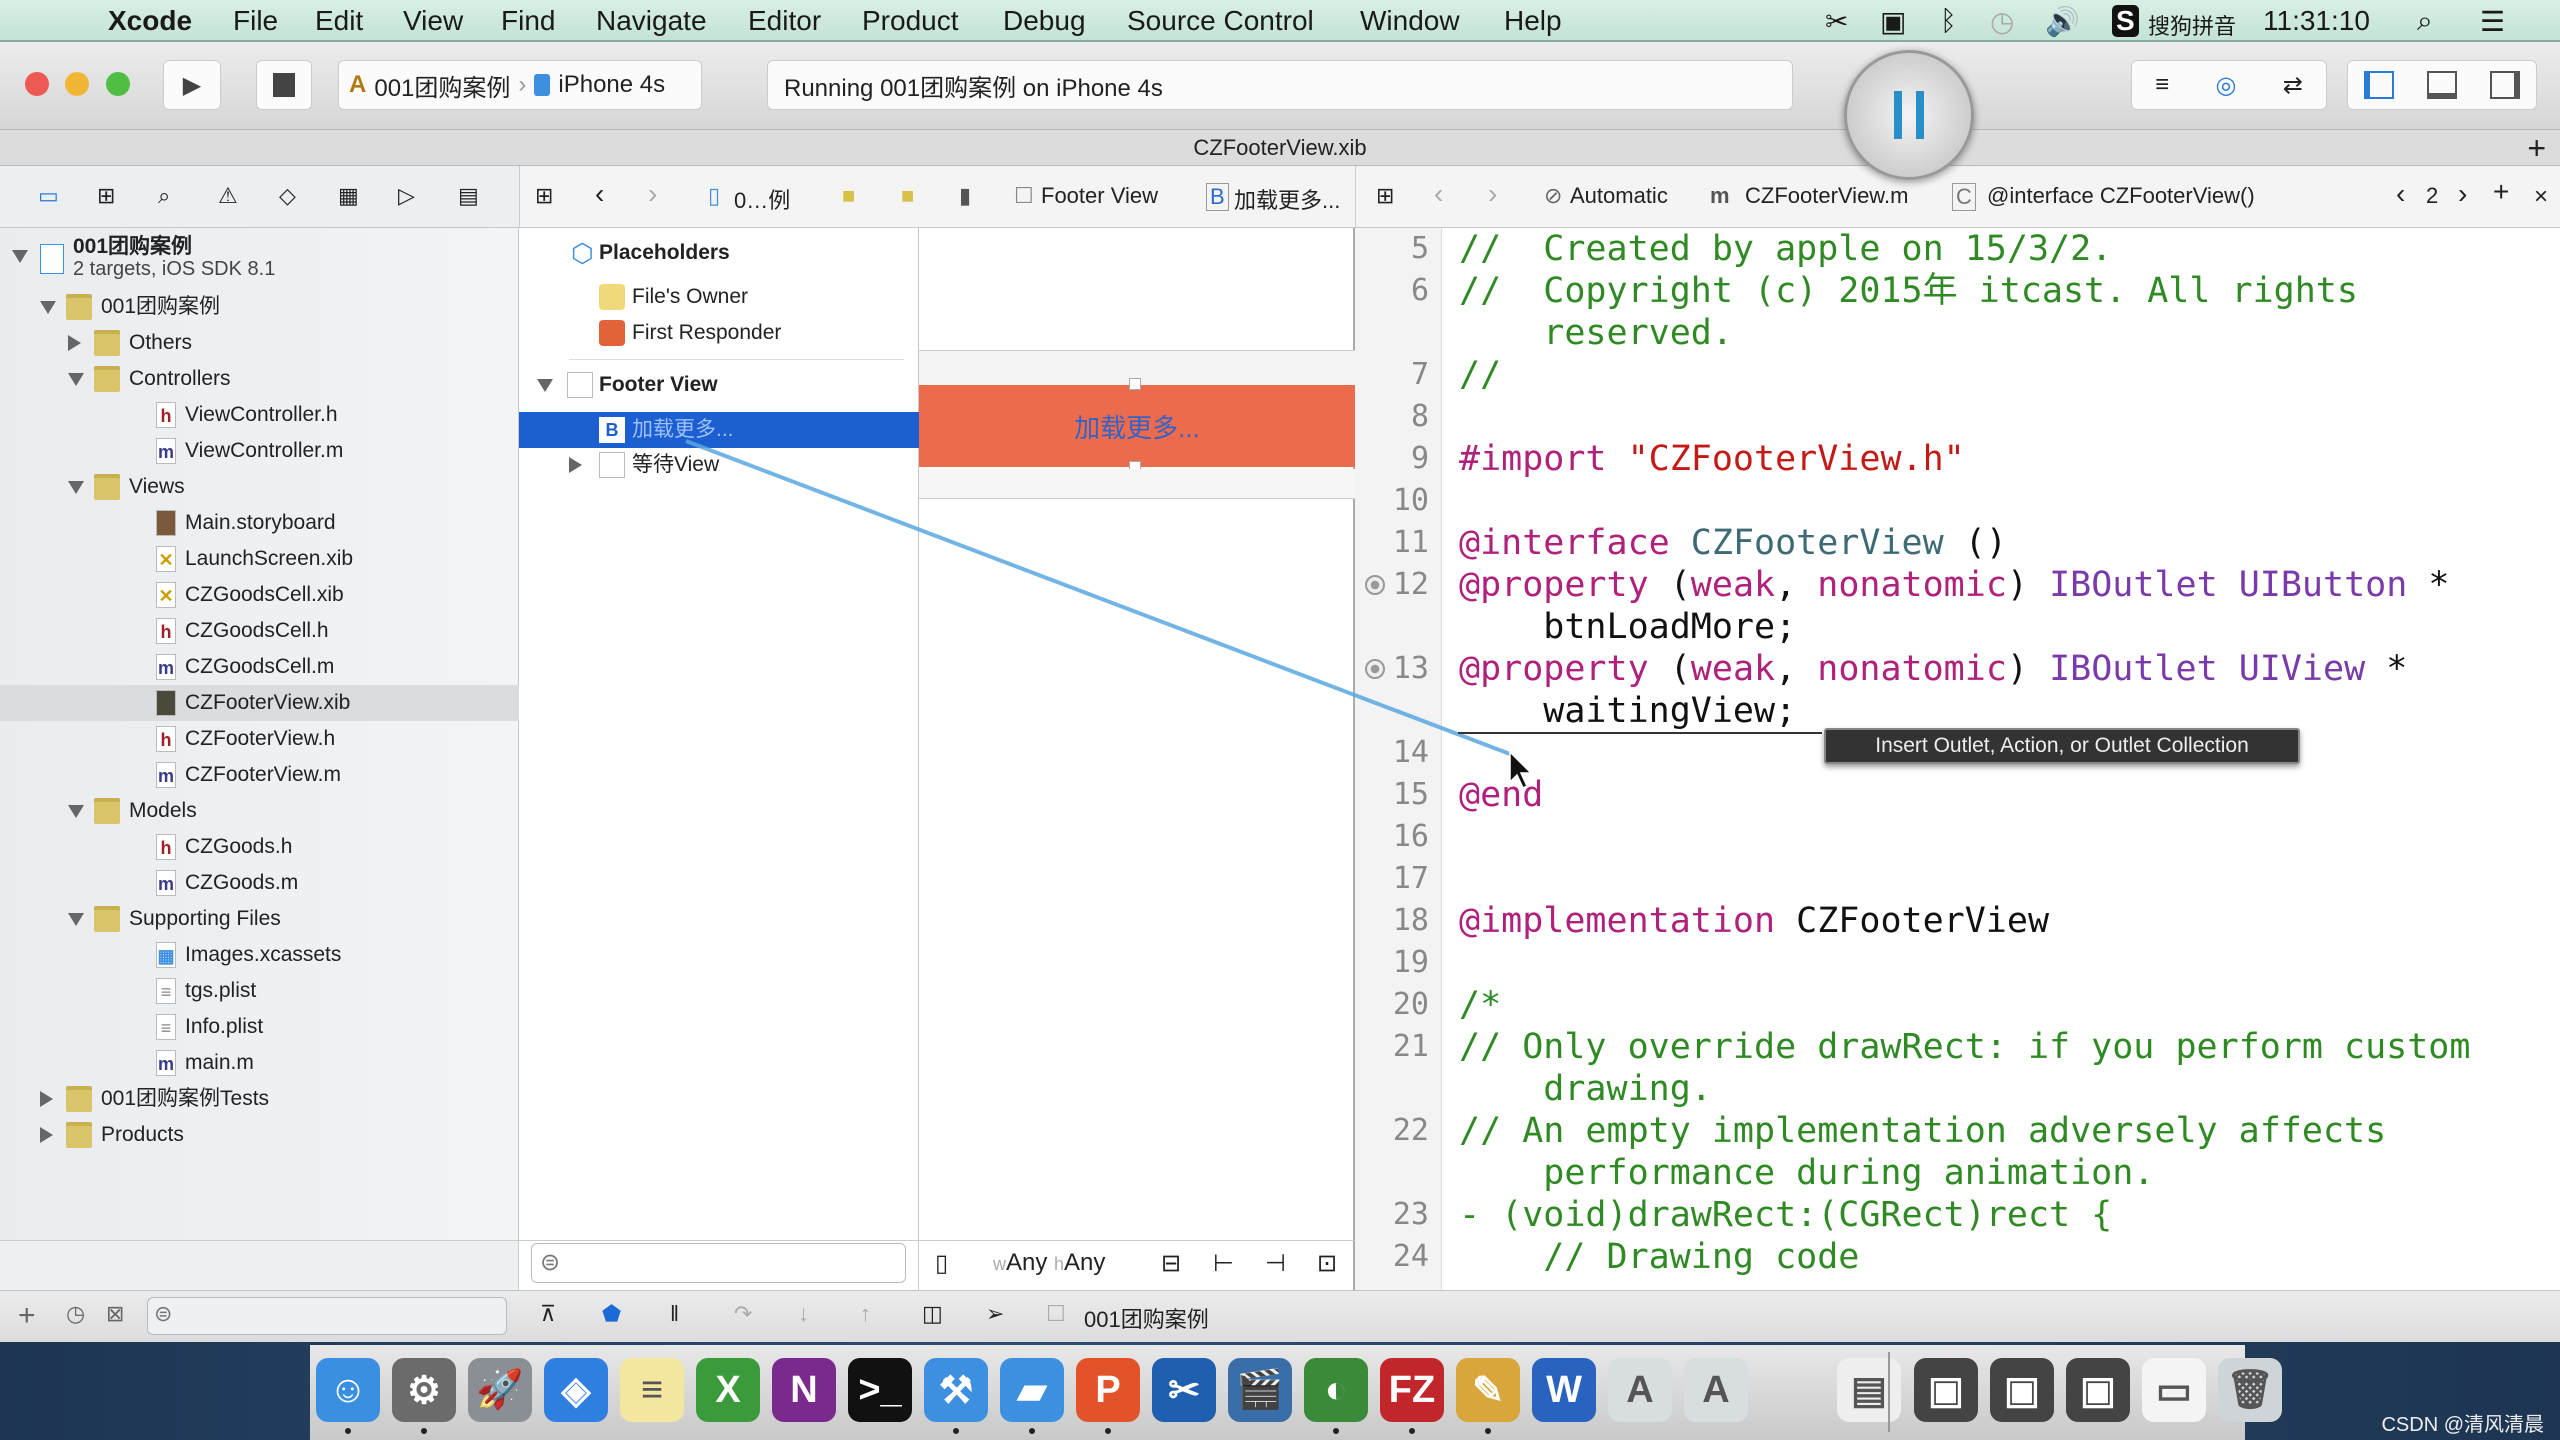 This screenshot has height=1440, width=2560. What do you see at coordinates (259, 919) in the screenshot?
I see `nav-item: Supporting Files` at bounding box center [259, 919].